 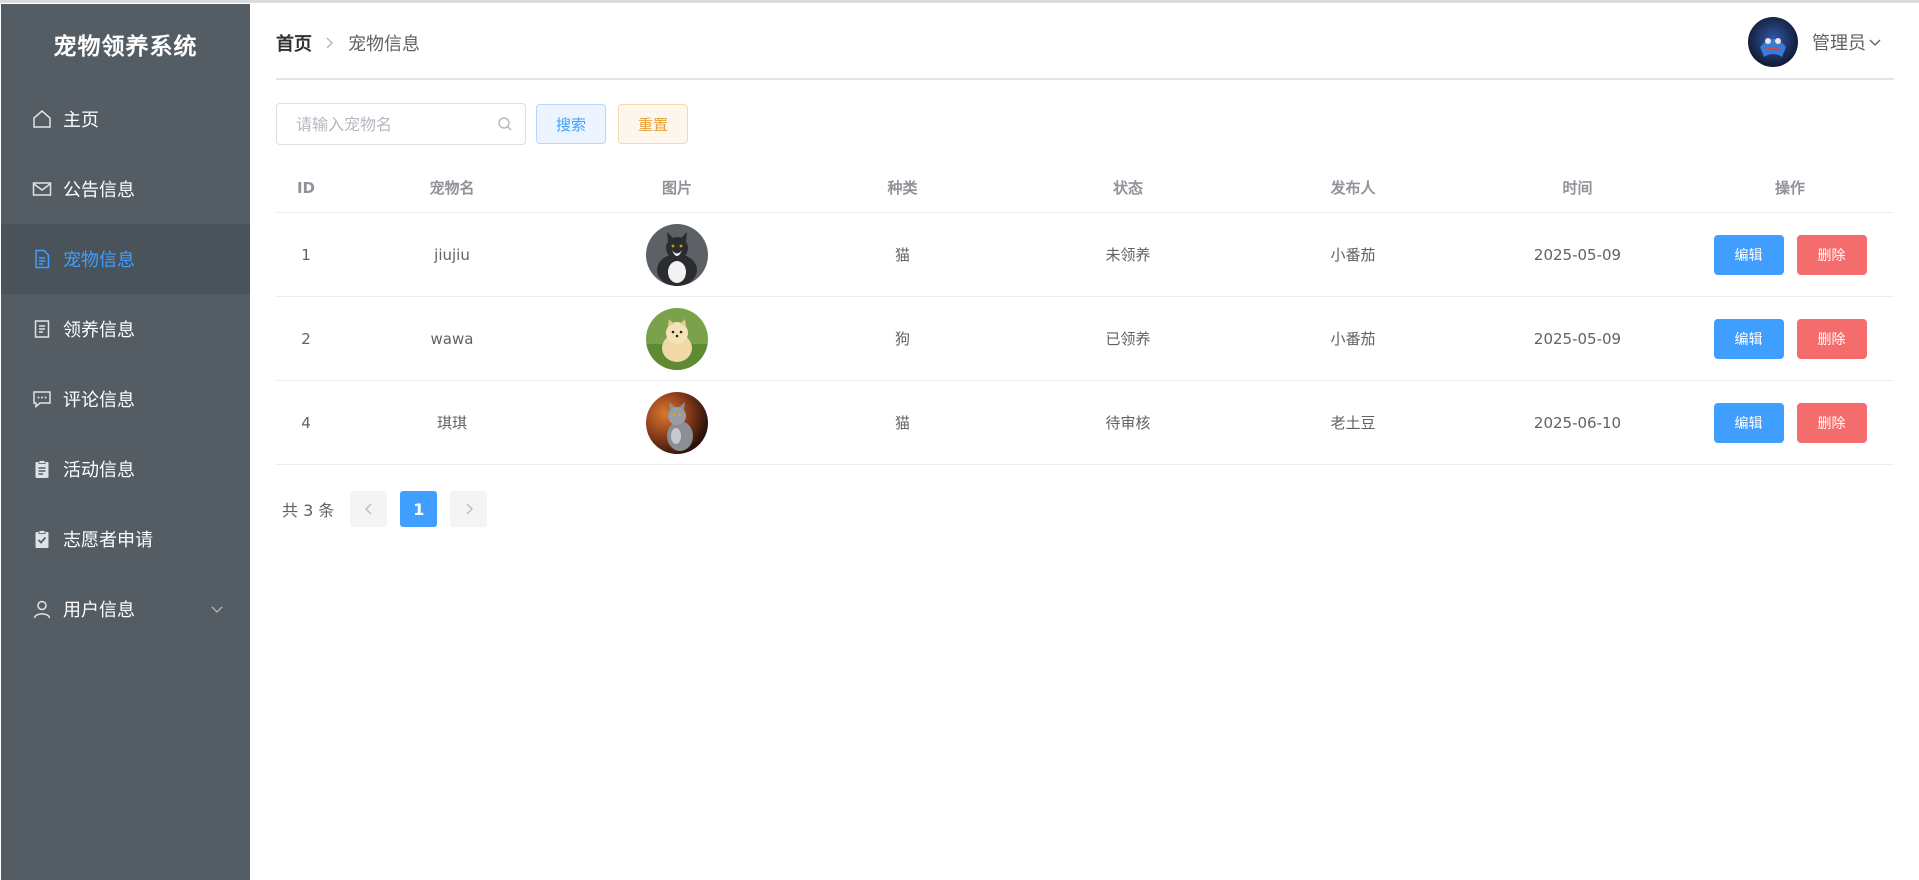 I want to click on column-header: 状态, so click(x=1127, y=188).